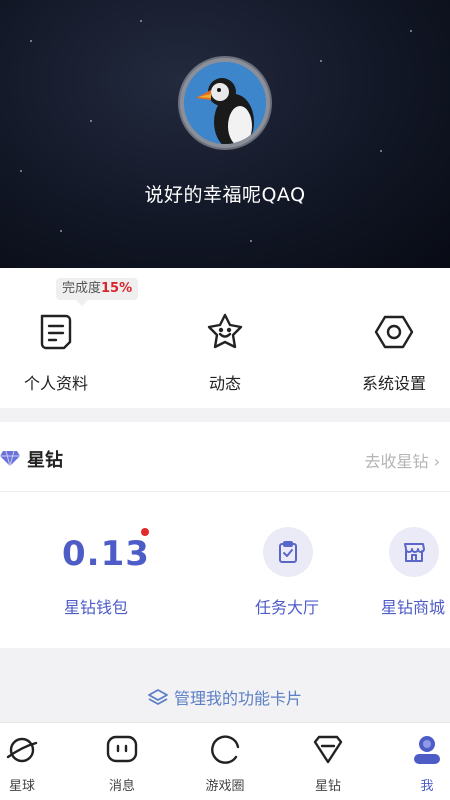 The image size is (450, 800). What do you see at coordinates (97, 292) in the screenshot?
I see `completion-badge: 完成度15%` at bounding box center [97, 292].